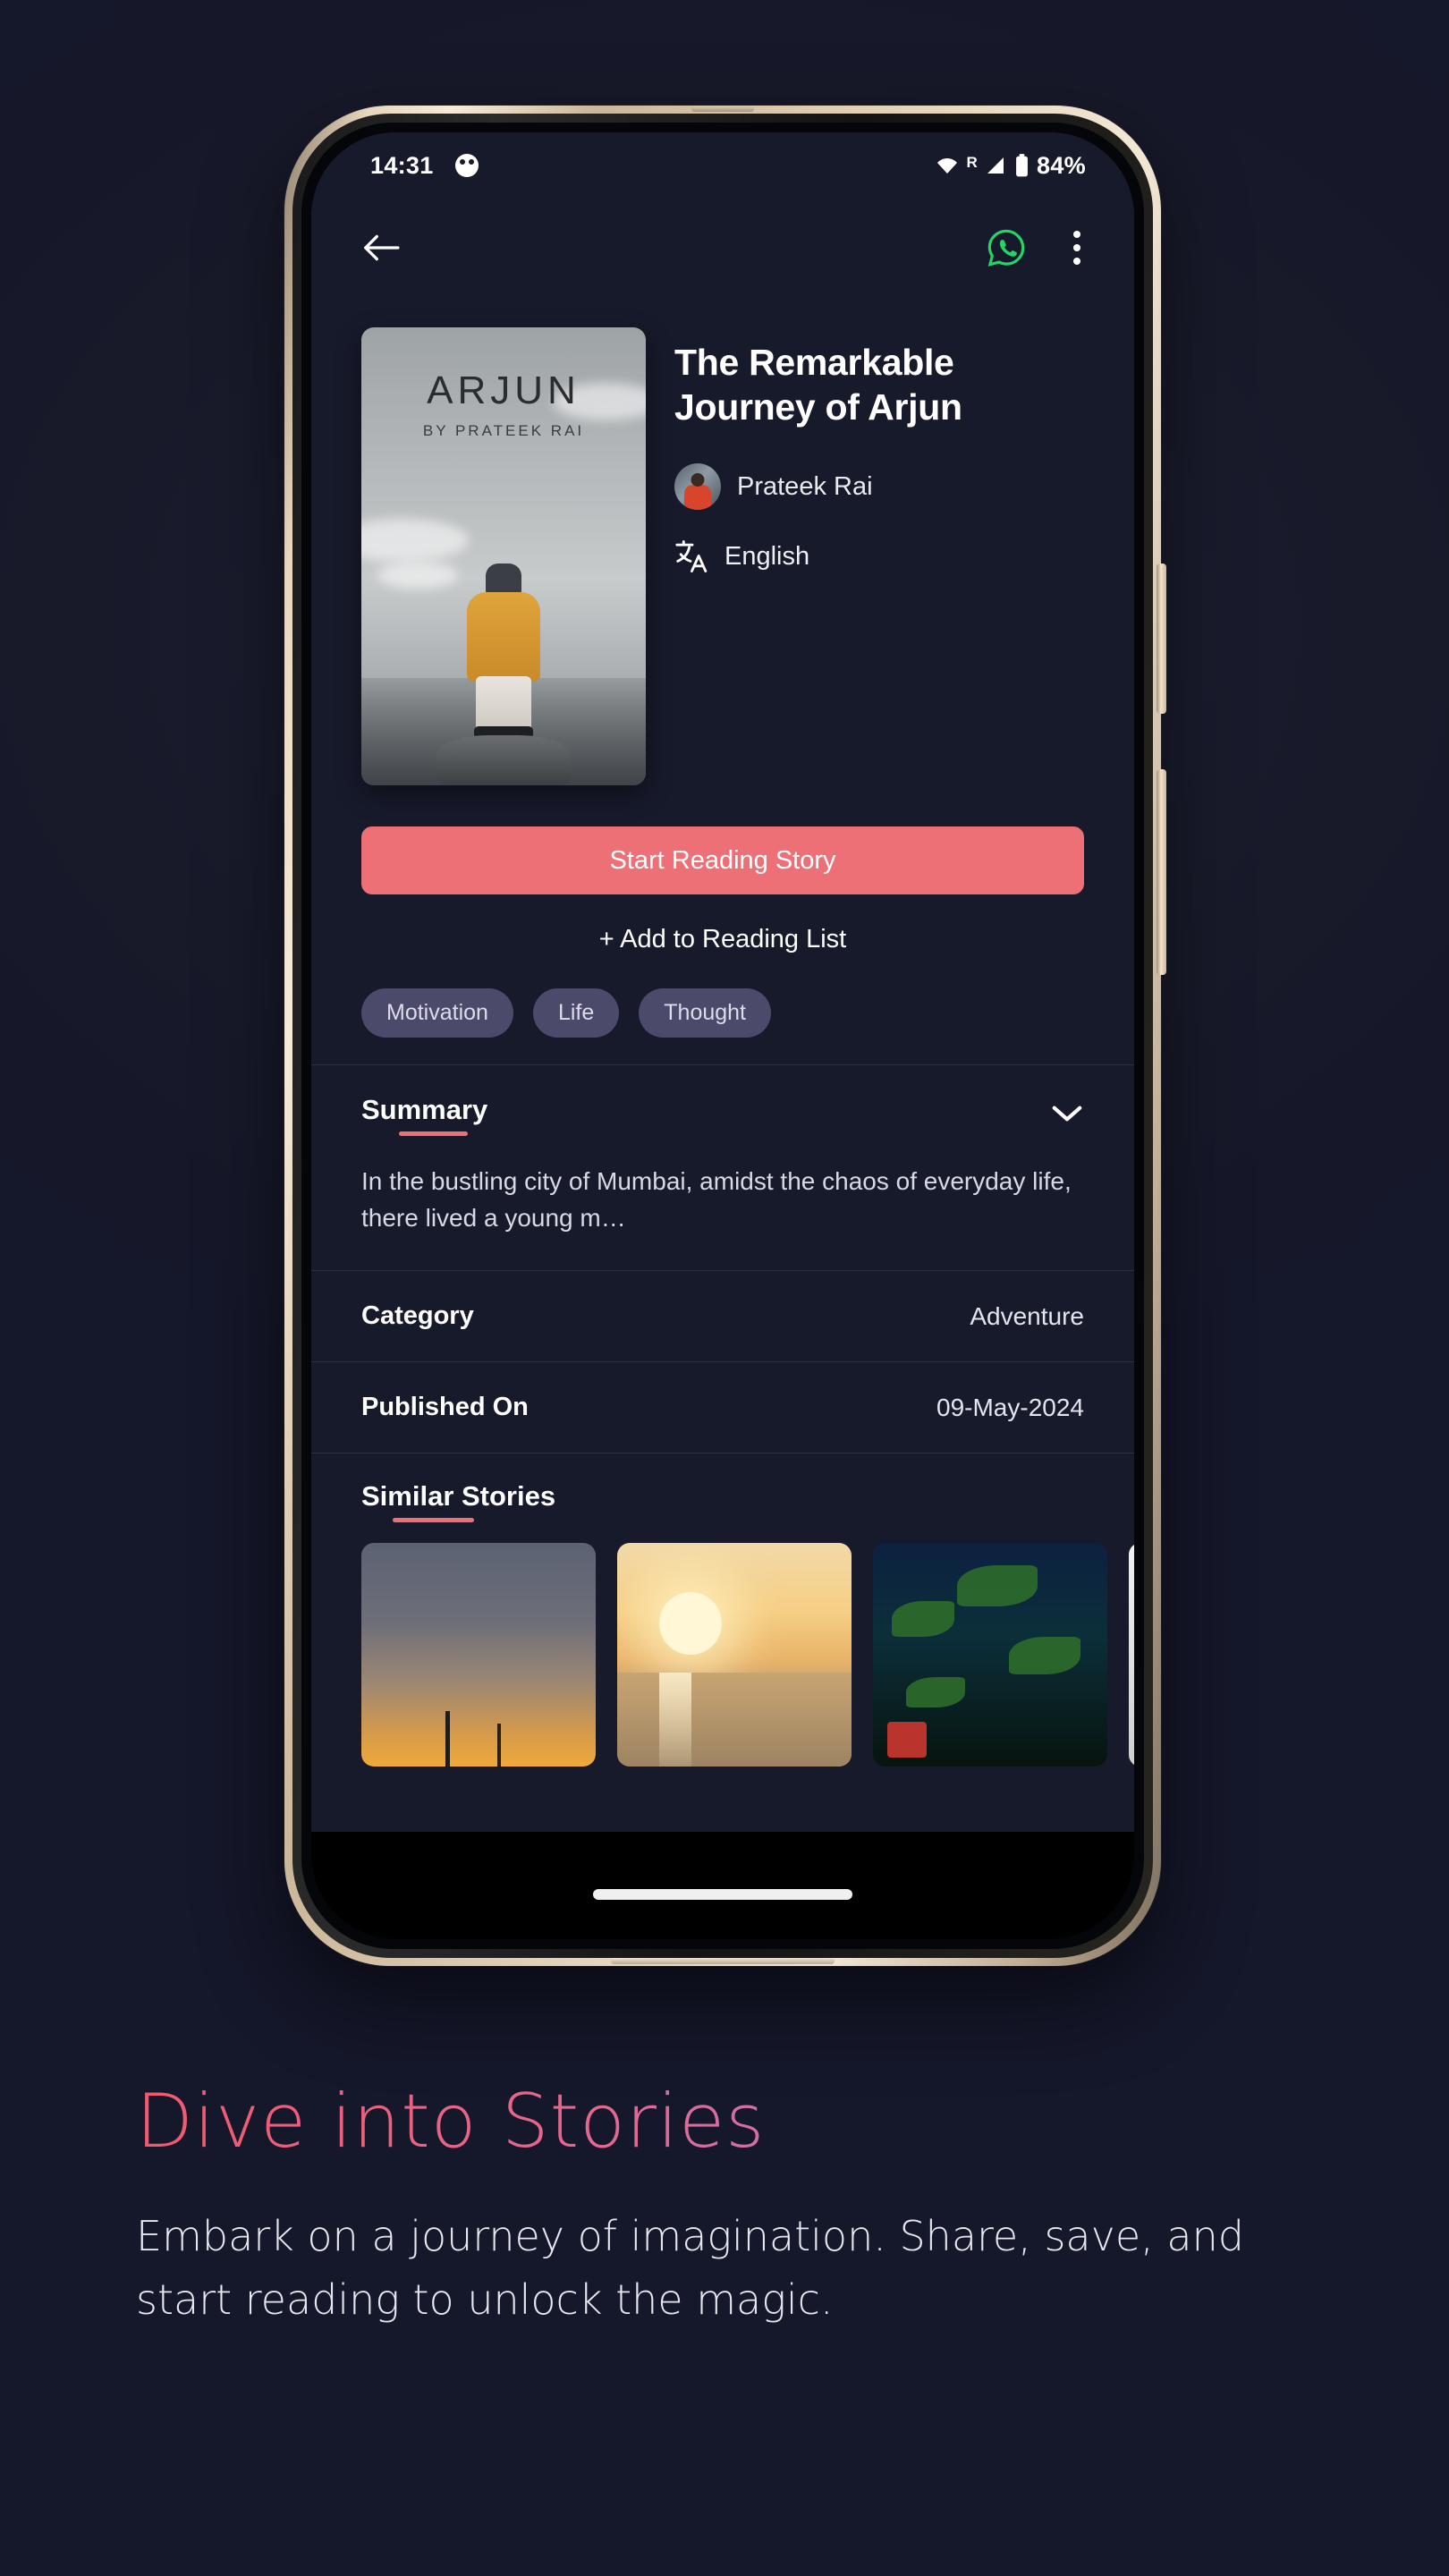  What do you see at coordinates (1131, 1655) in the screenshot?
I see `similar-story-thumbnail-partial` at bounding box center [1131, 1655].